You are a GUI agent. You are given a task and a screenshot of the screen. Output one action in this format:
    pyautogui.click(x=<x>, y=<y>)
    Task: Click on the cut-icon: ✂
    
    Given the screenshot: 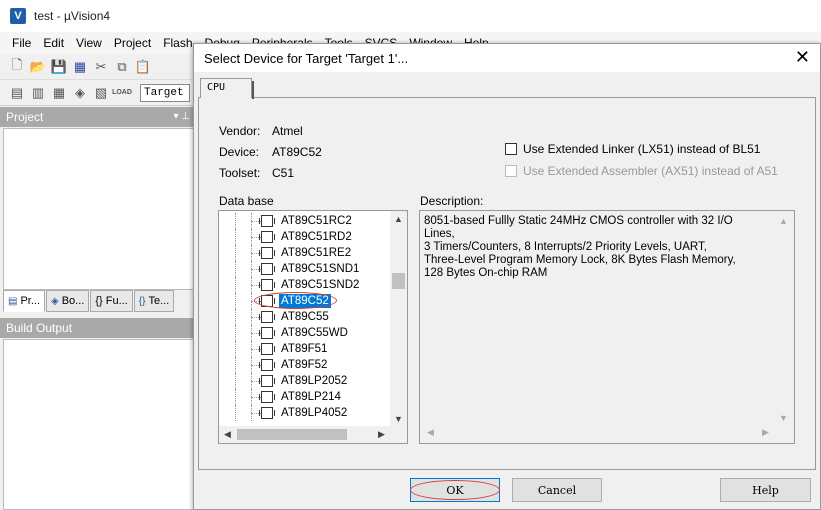 What is the action you would take?
    pyautogui.click(x=101, y=67)
    